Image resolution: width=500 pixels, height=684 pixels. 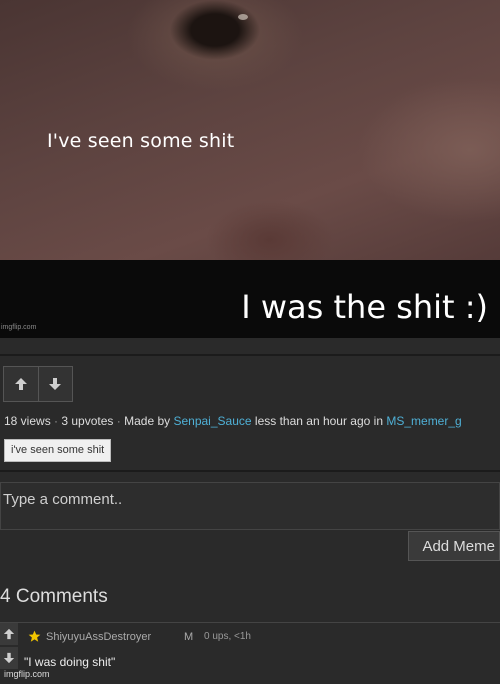 What do you see at coordinates (87, 421) in the screenshot?
I see `upvote-count: 3 upvotes` at bounding box center [87, 421].